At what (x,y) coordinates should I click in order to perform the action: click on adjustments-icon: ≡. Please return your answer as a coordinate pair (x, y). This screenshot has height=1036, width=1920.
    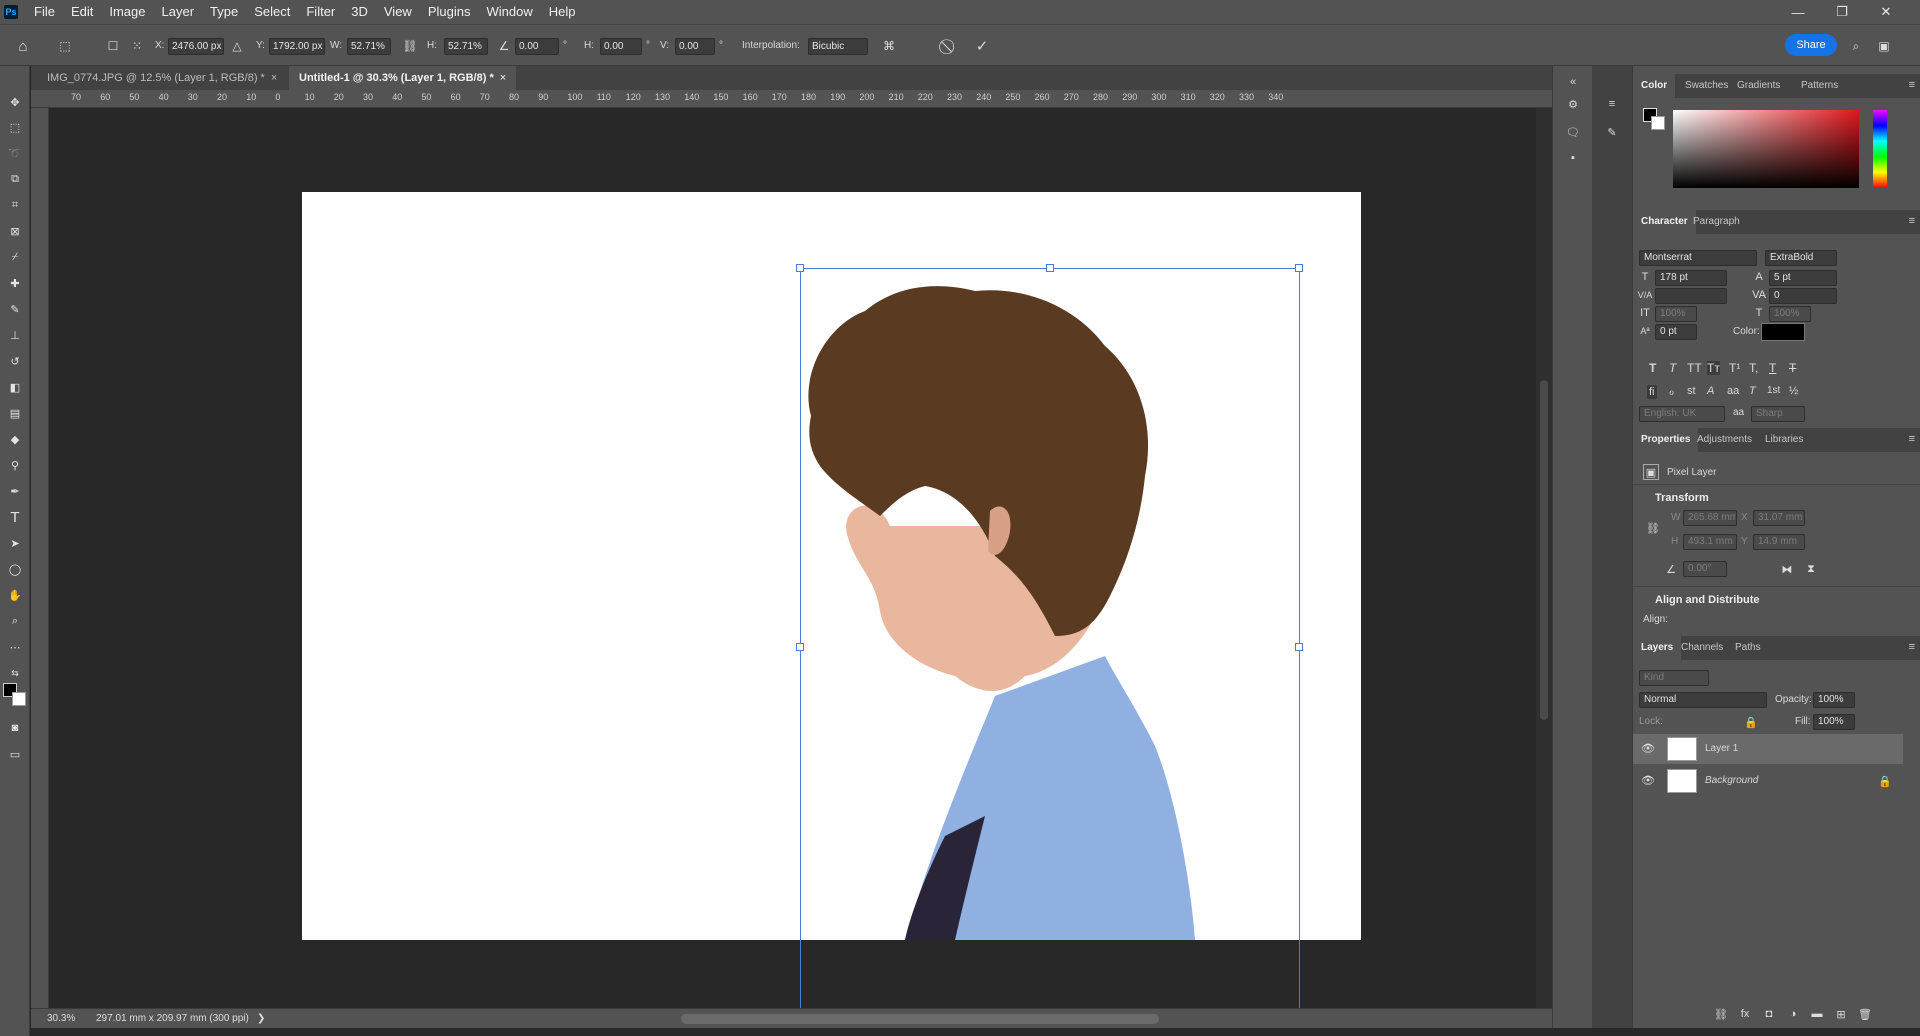
    Looking at the image, I should click on (1612, 104).